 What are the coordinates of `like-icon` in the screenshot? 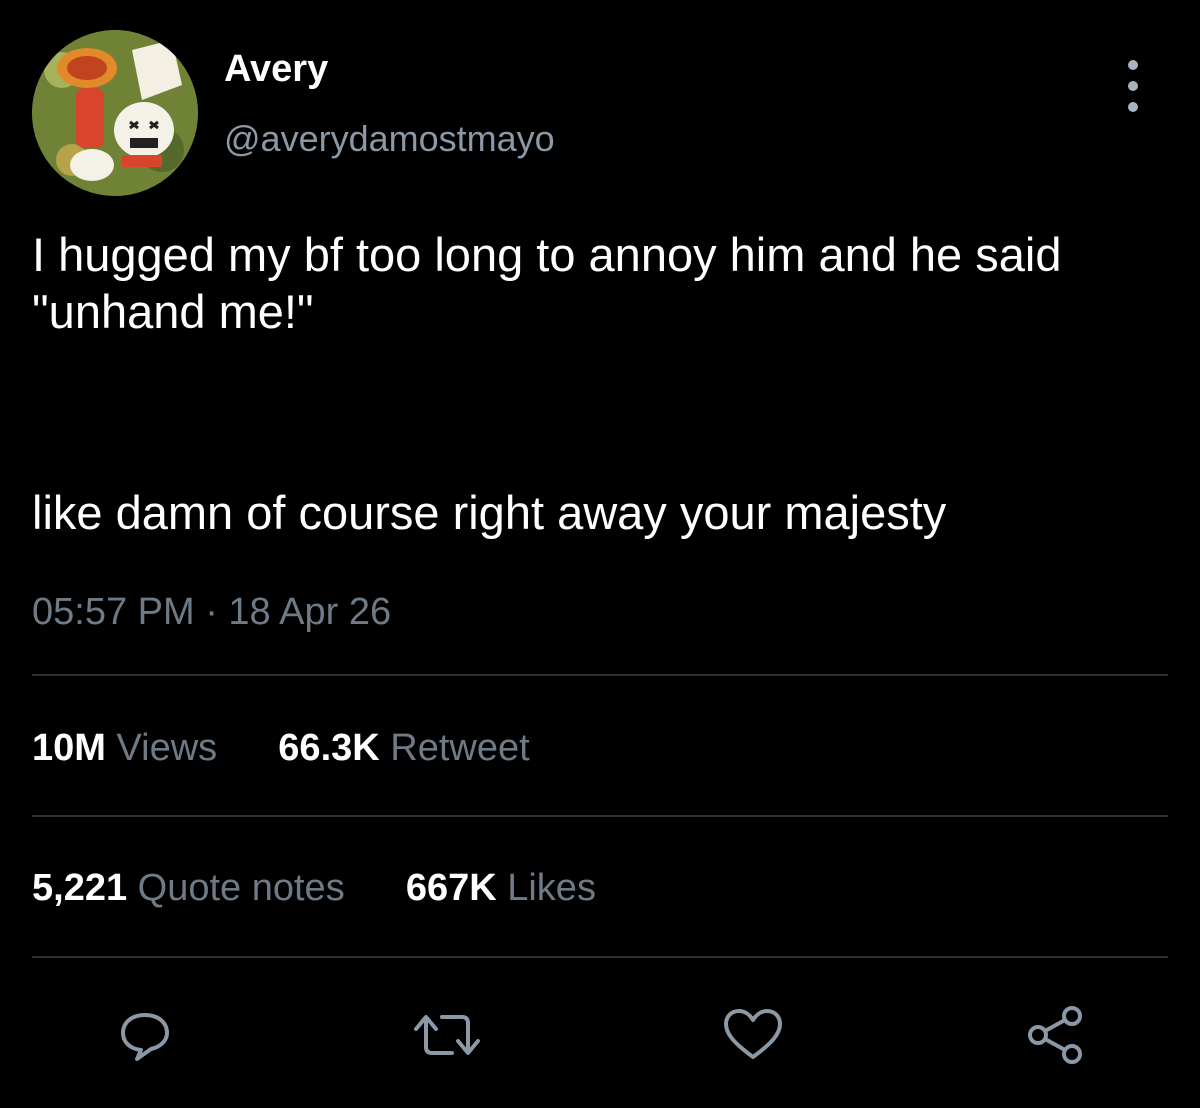 It's located at (753, 1034).